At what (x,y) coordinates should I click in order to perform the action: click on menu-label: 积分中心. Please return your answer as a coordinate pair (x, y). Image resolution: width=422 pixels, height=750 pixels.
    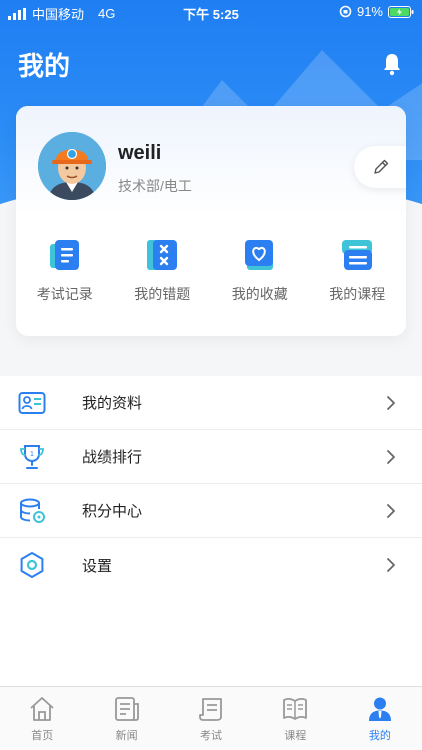
    Looking at the image, I should click on (112, 511).